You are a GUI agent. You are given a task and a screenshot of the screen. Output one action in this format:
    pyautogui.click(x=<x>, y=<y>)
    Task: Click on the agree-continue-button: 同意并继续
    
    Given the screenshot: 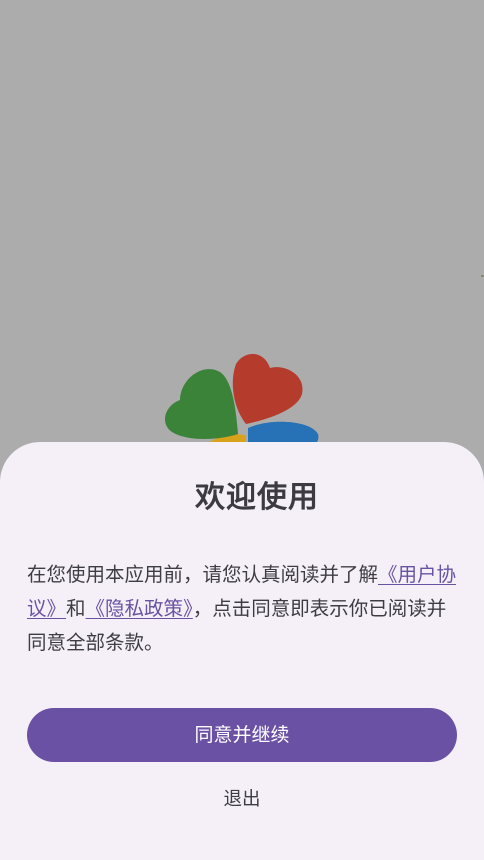 What is the action you would take?
    pyautogui.click(x=242, y=735)
    